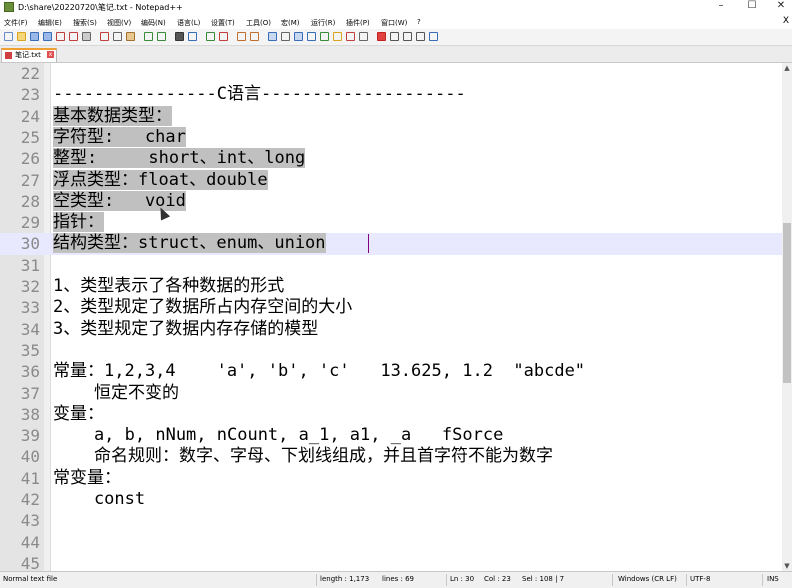  Describe the element at coordinates (303, 456) in the screenshot. I see `line-text: 命名规则：数字、字母、下划线组成，并且首字符不能为数字` at that location.